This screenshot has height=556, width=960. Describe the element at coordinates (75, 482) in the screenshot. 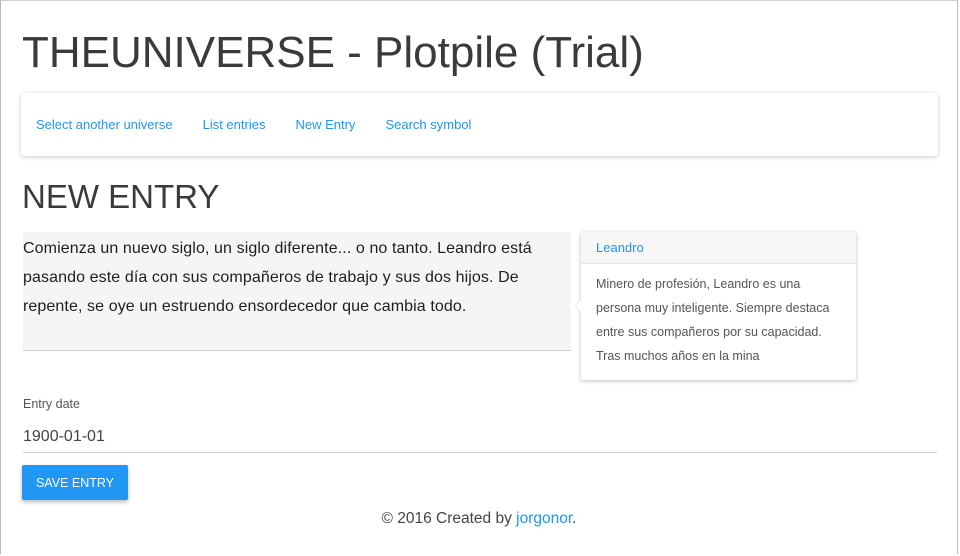

I see `save-entry-button: SAVE ENTRY` at that location.